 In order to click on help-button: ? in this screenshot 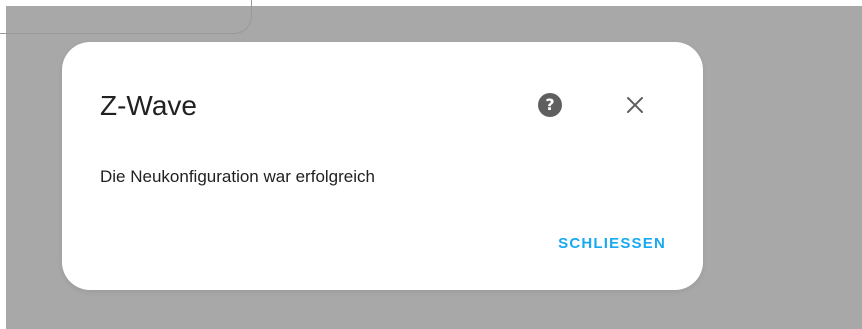, I will do `click(550, 105)`.